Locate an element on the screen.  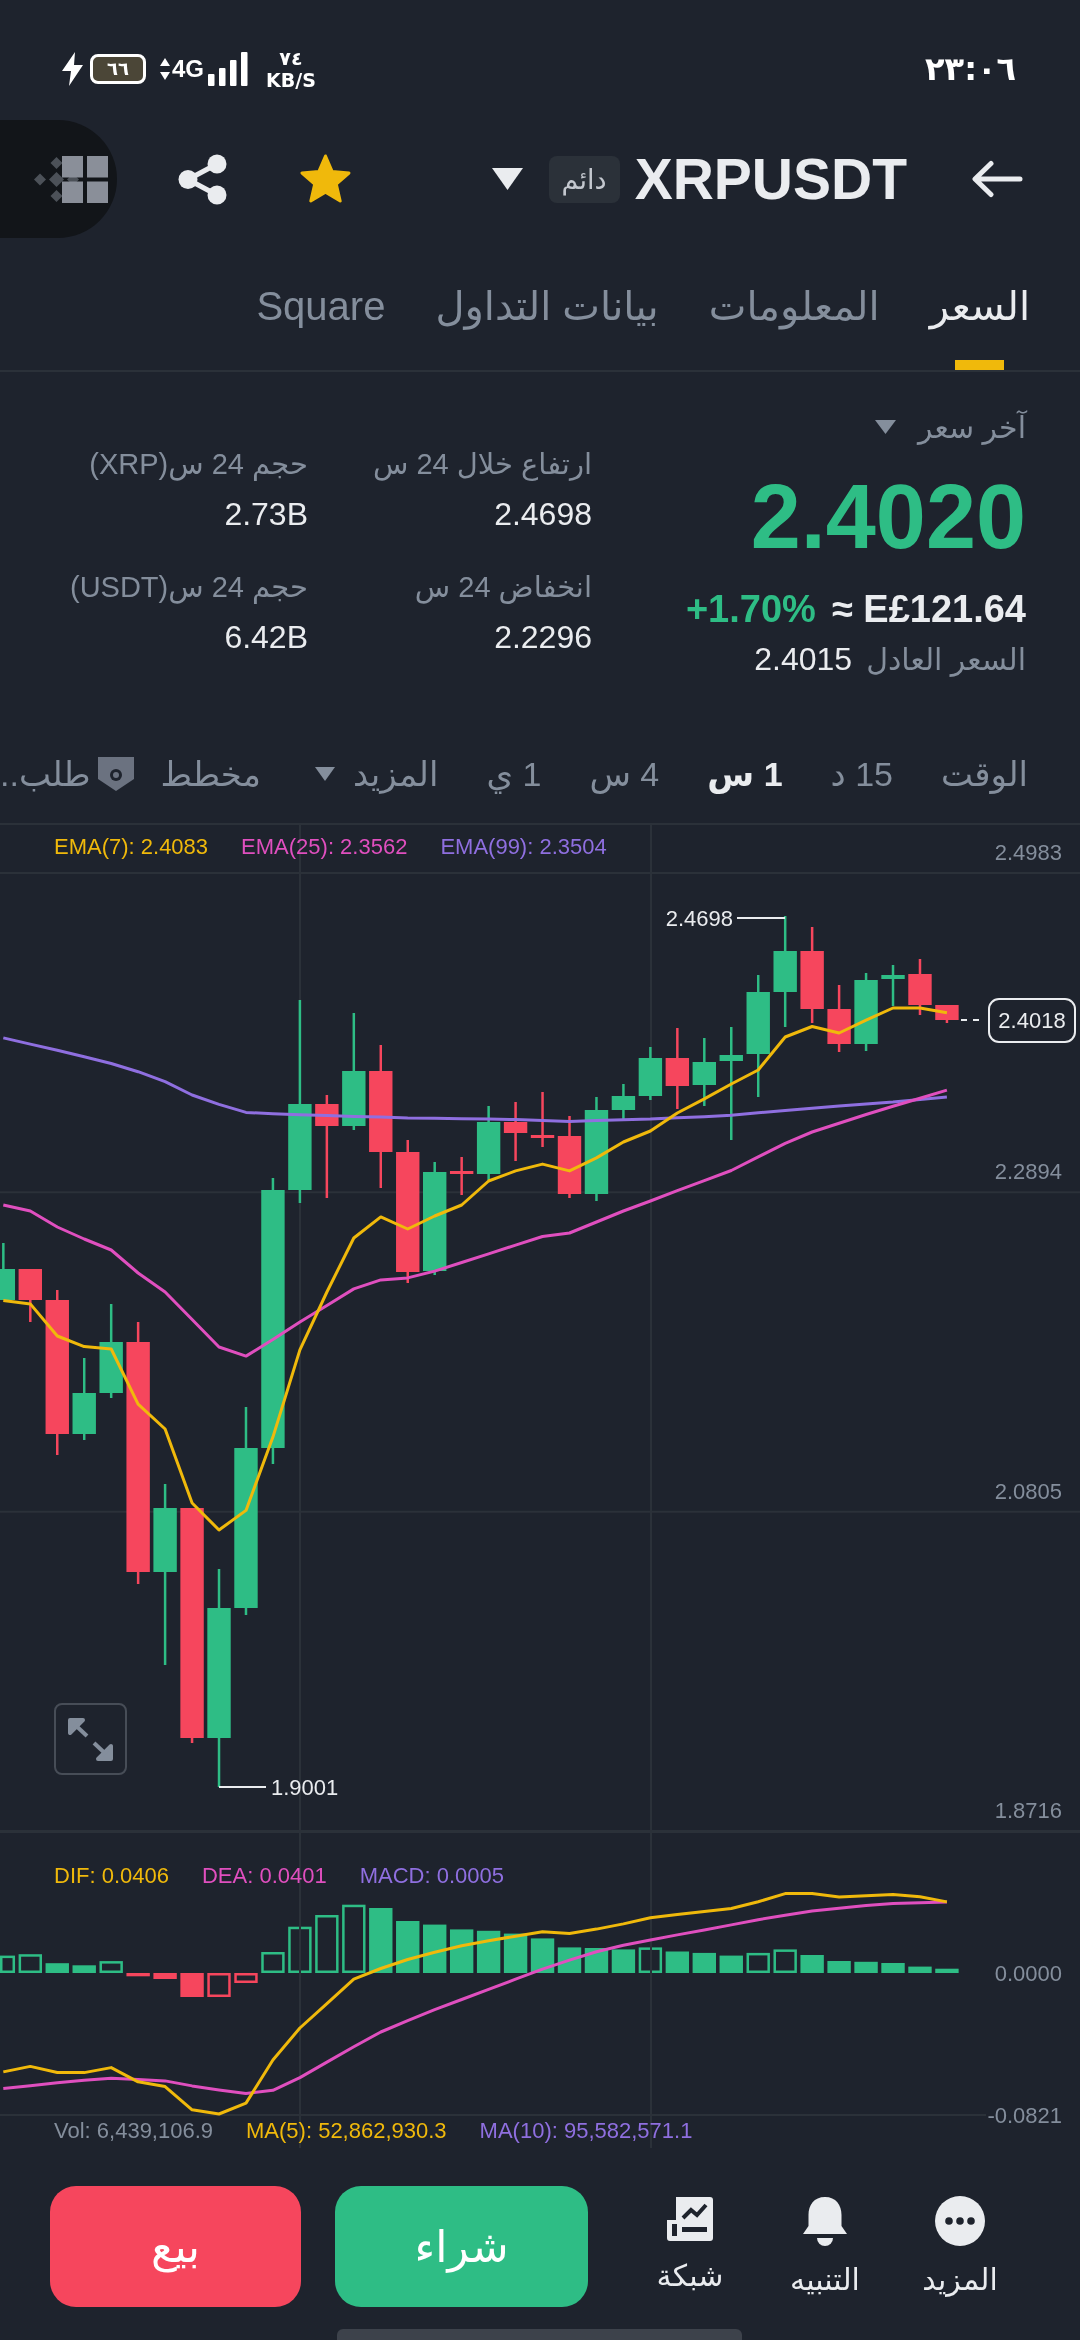
pair-symbol: XRPUSDT is located at coordinates (770, 179).